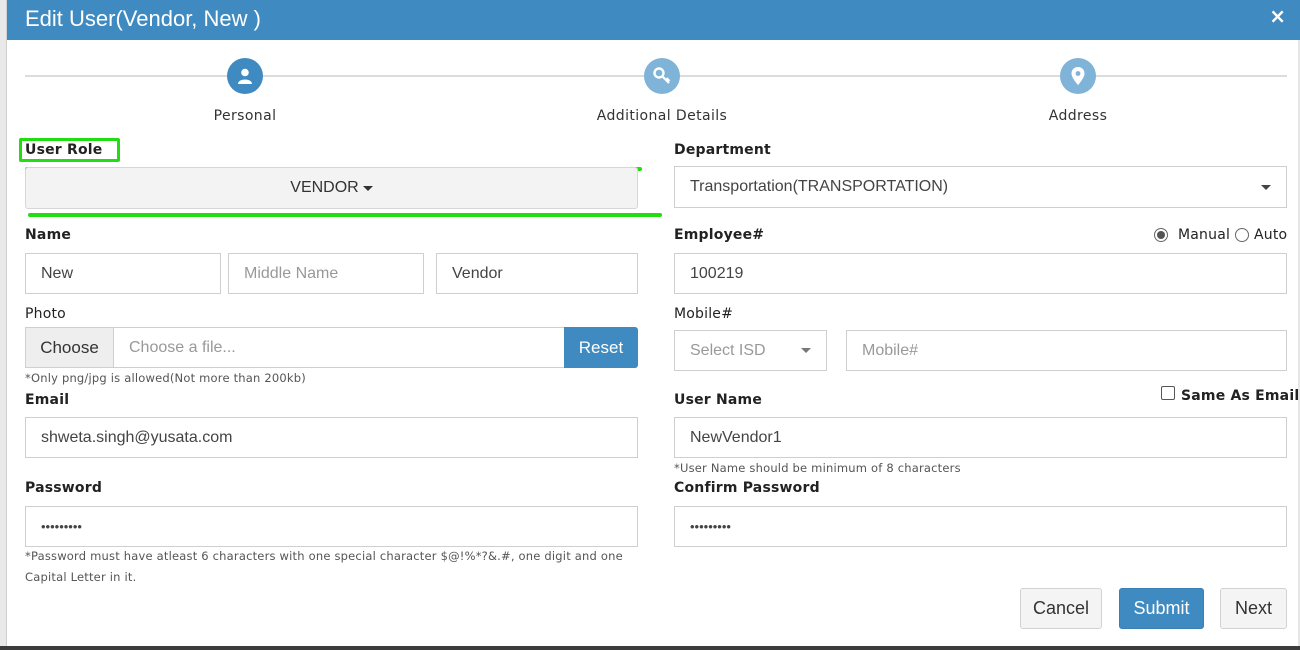 The width and height of the screenshot is (1300, 650). I want to click on choose-file-button: Choose, so click(69, 347).